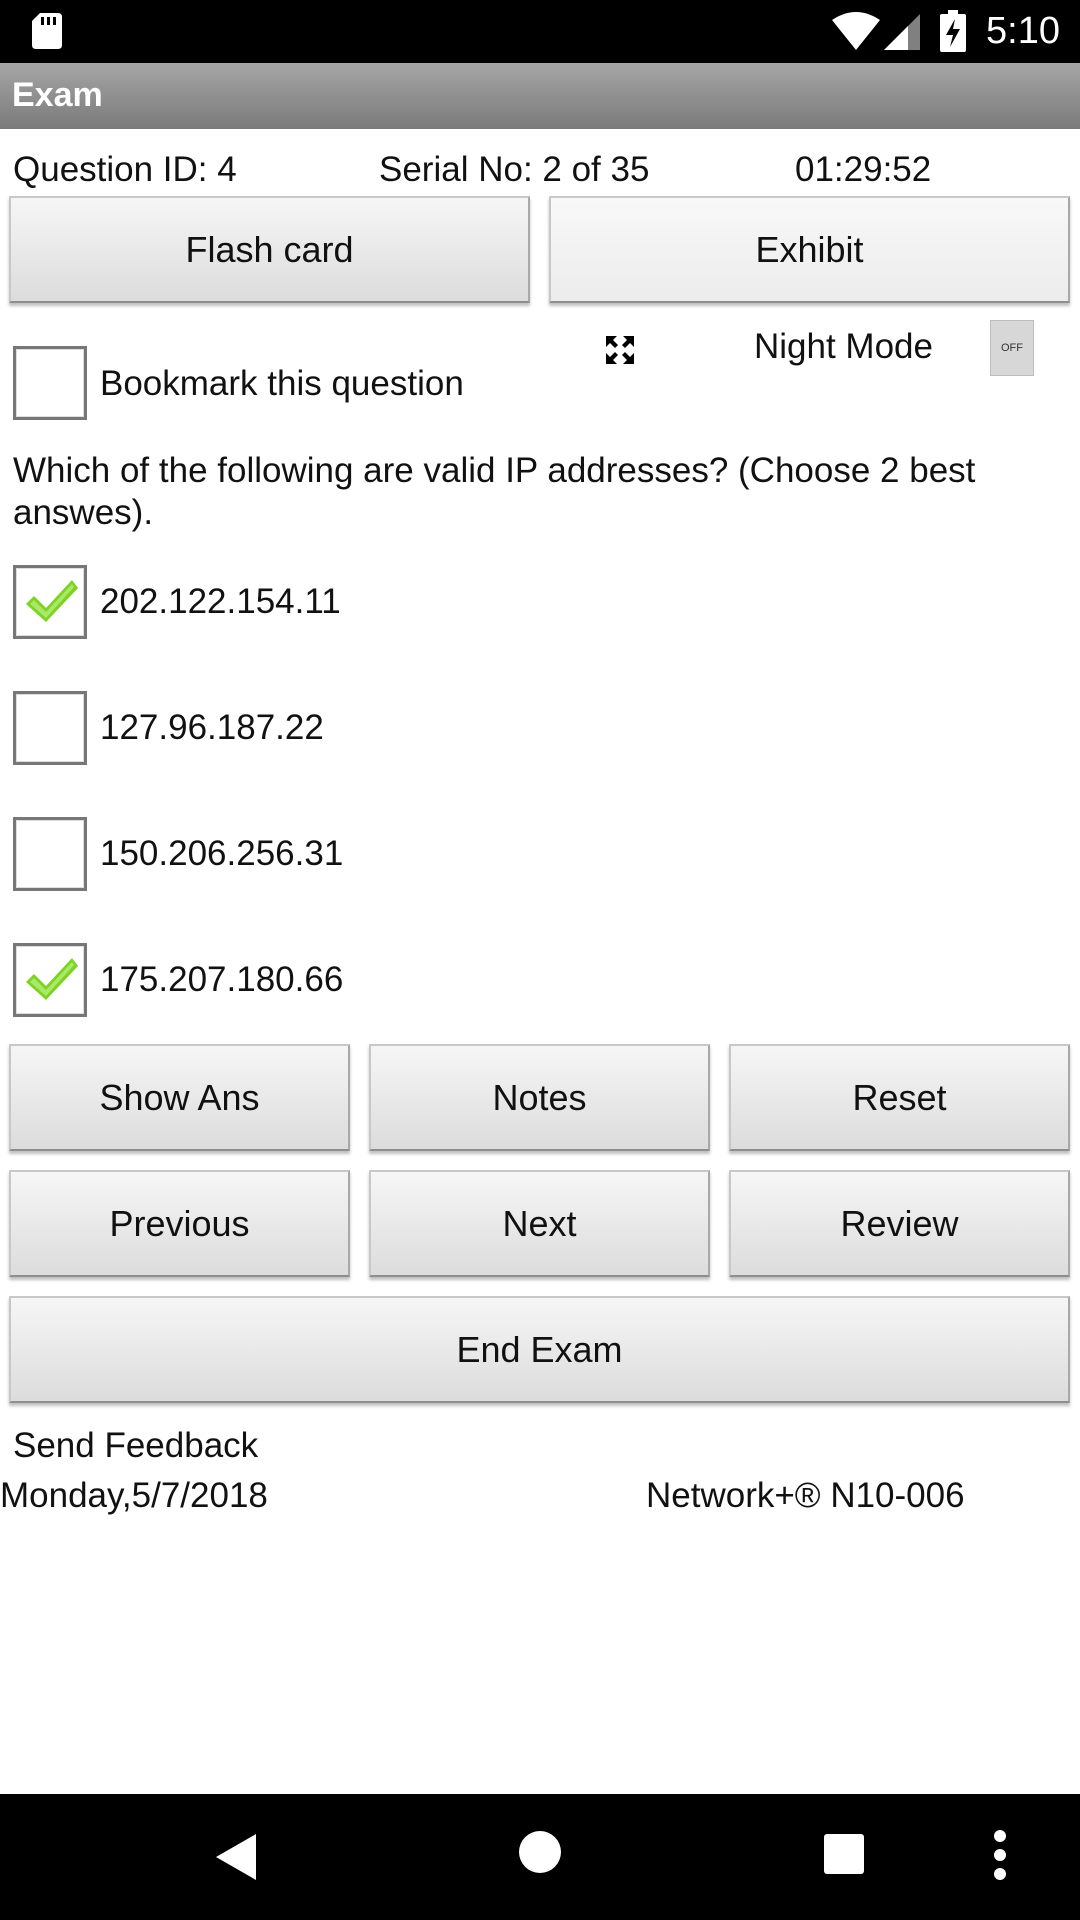 This screenshot has height=1920, width=1080. I want to click on exam-timer: 01:29:52, so click(863, 169).